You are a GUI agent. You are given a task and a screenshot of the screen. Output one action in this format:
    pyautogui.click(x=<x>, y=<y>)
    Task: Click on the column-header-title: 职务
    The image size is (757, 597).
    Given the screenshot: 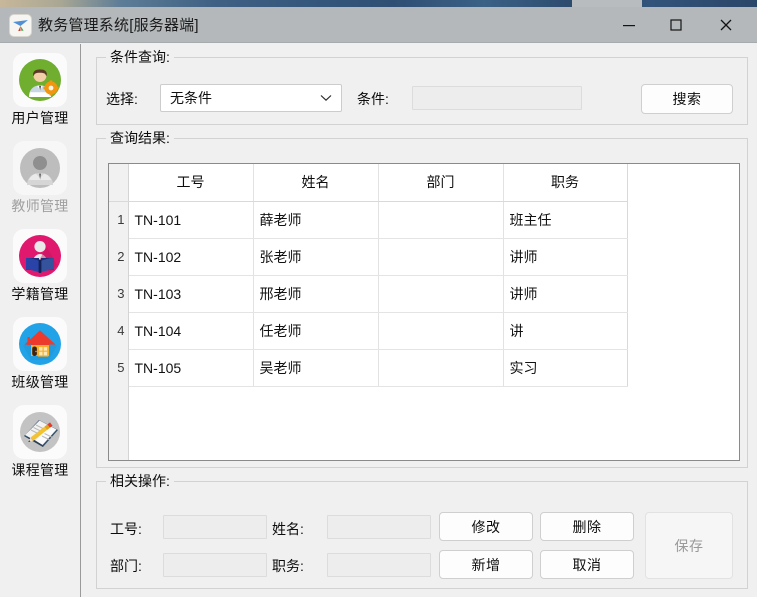 What is the action you would take?
    pyautogui.click(x=565, y=183)
    